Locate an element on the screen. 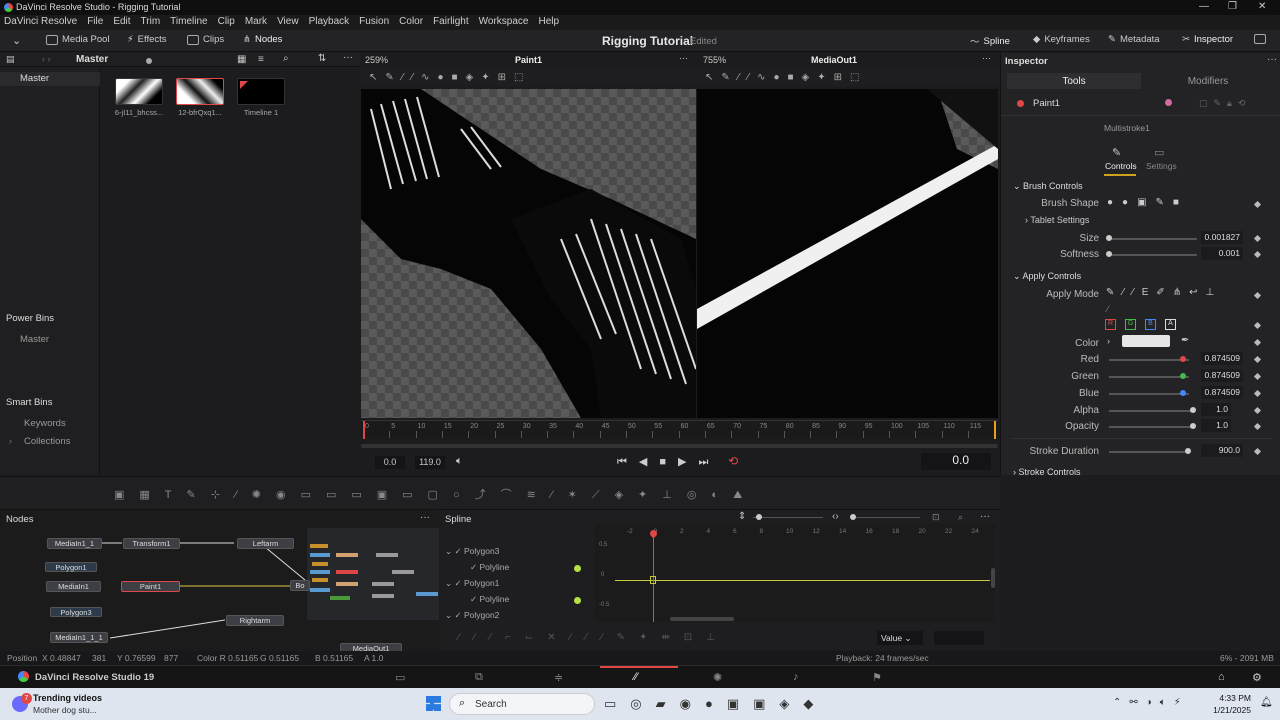 The width and height of the screenshot is (1280, 720). green-slider is located at coordinates (1149, 377).